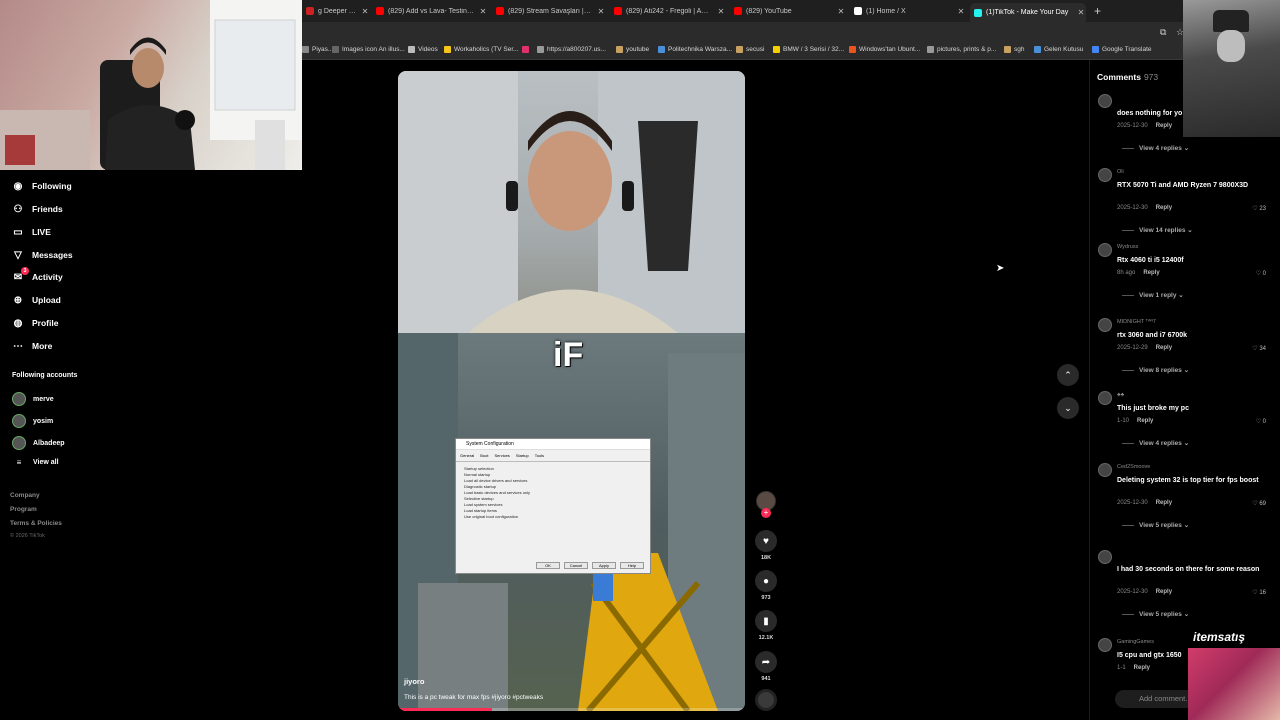 The width and height of the screenshot is (1280, 720). What do you see at coordinates (766, 545) in the screenshot?
I see `like-action: ♥ 18K` at bounding box center [766, 545].